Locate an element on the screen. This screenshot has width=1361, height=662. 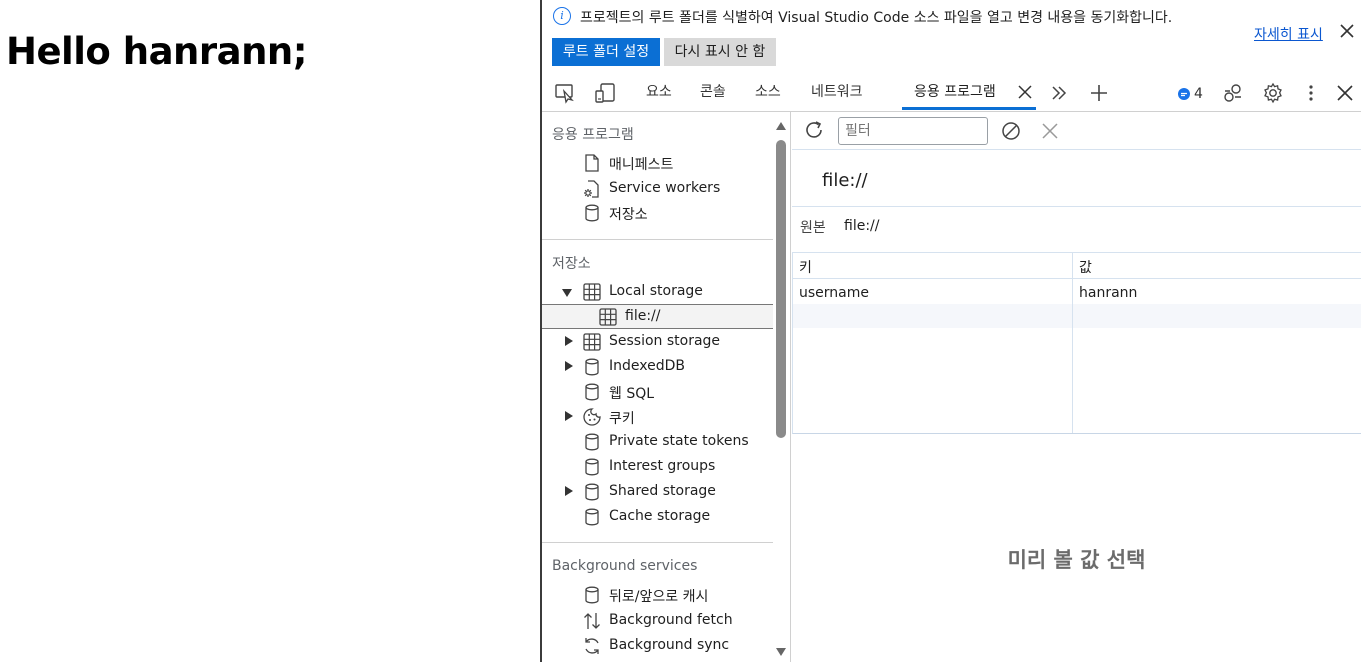
column-separator is located at coordinates (1072, 343).